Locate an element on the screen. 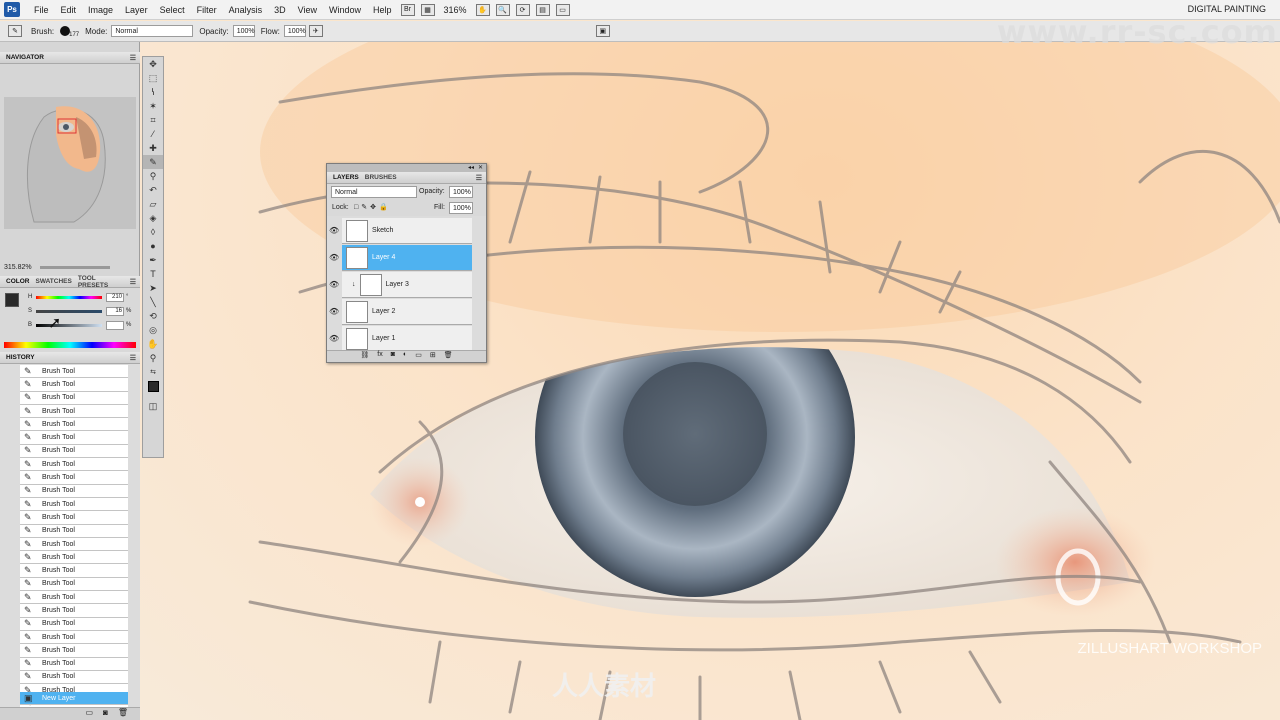 The height and width of the screenshot is (720, 1280). brightness-slider is located at coordinates (69, 325).